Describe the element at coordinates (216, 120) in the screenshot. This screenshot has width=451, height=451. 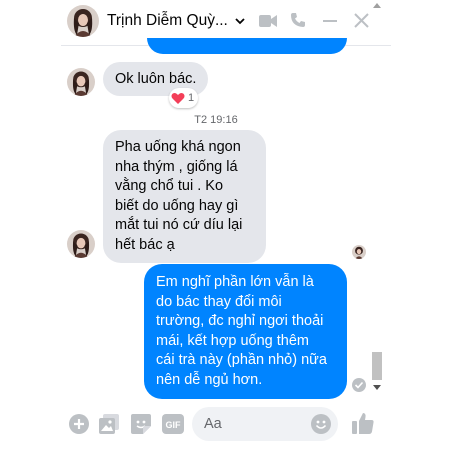
I see `message-timestamp: T2 19:16` at that location.